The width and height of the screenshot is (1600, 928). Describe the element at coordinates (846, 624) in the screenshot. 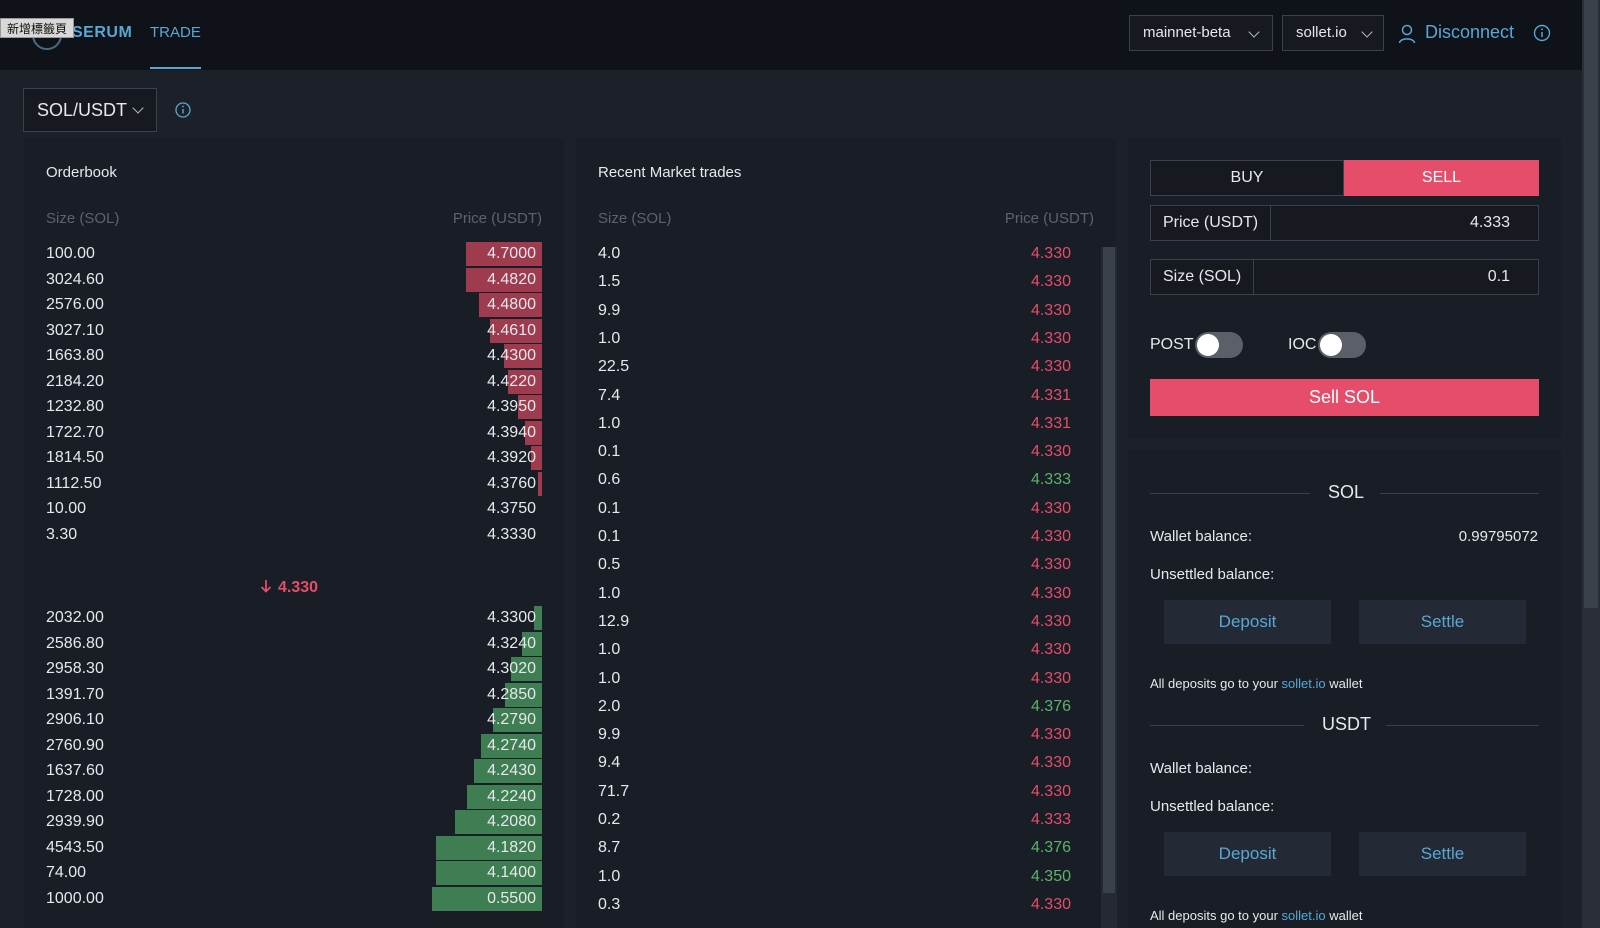

I see `trade-row: 12.9 4.330` at that location.